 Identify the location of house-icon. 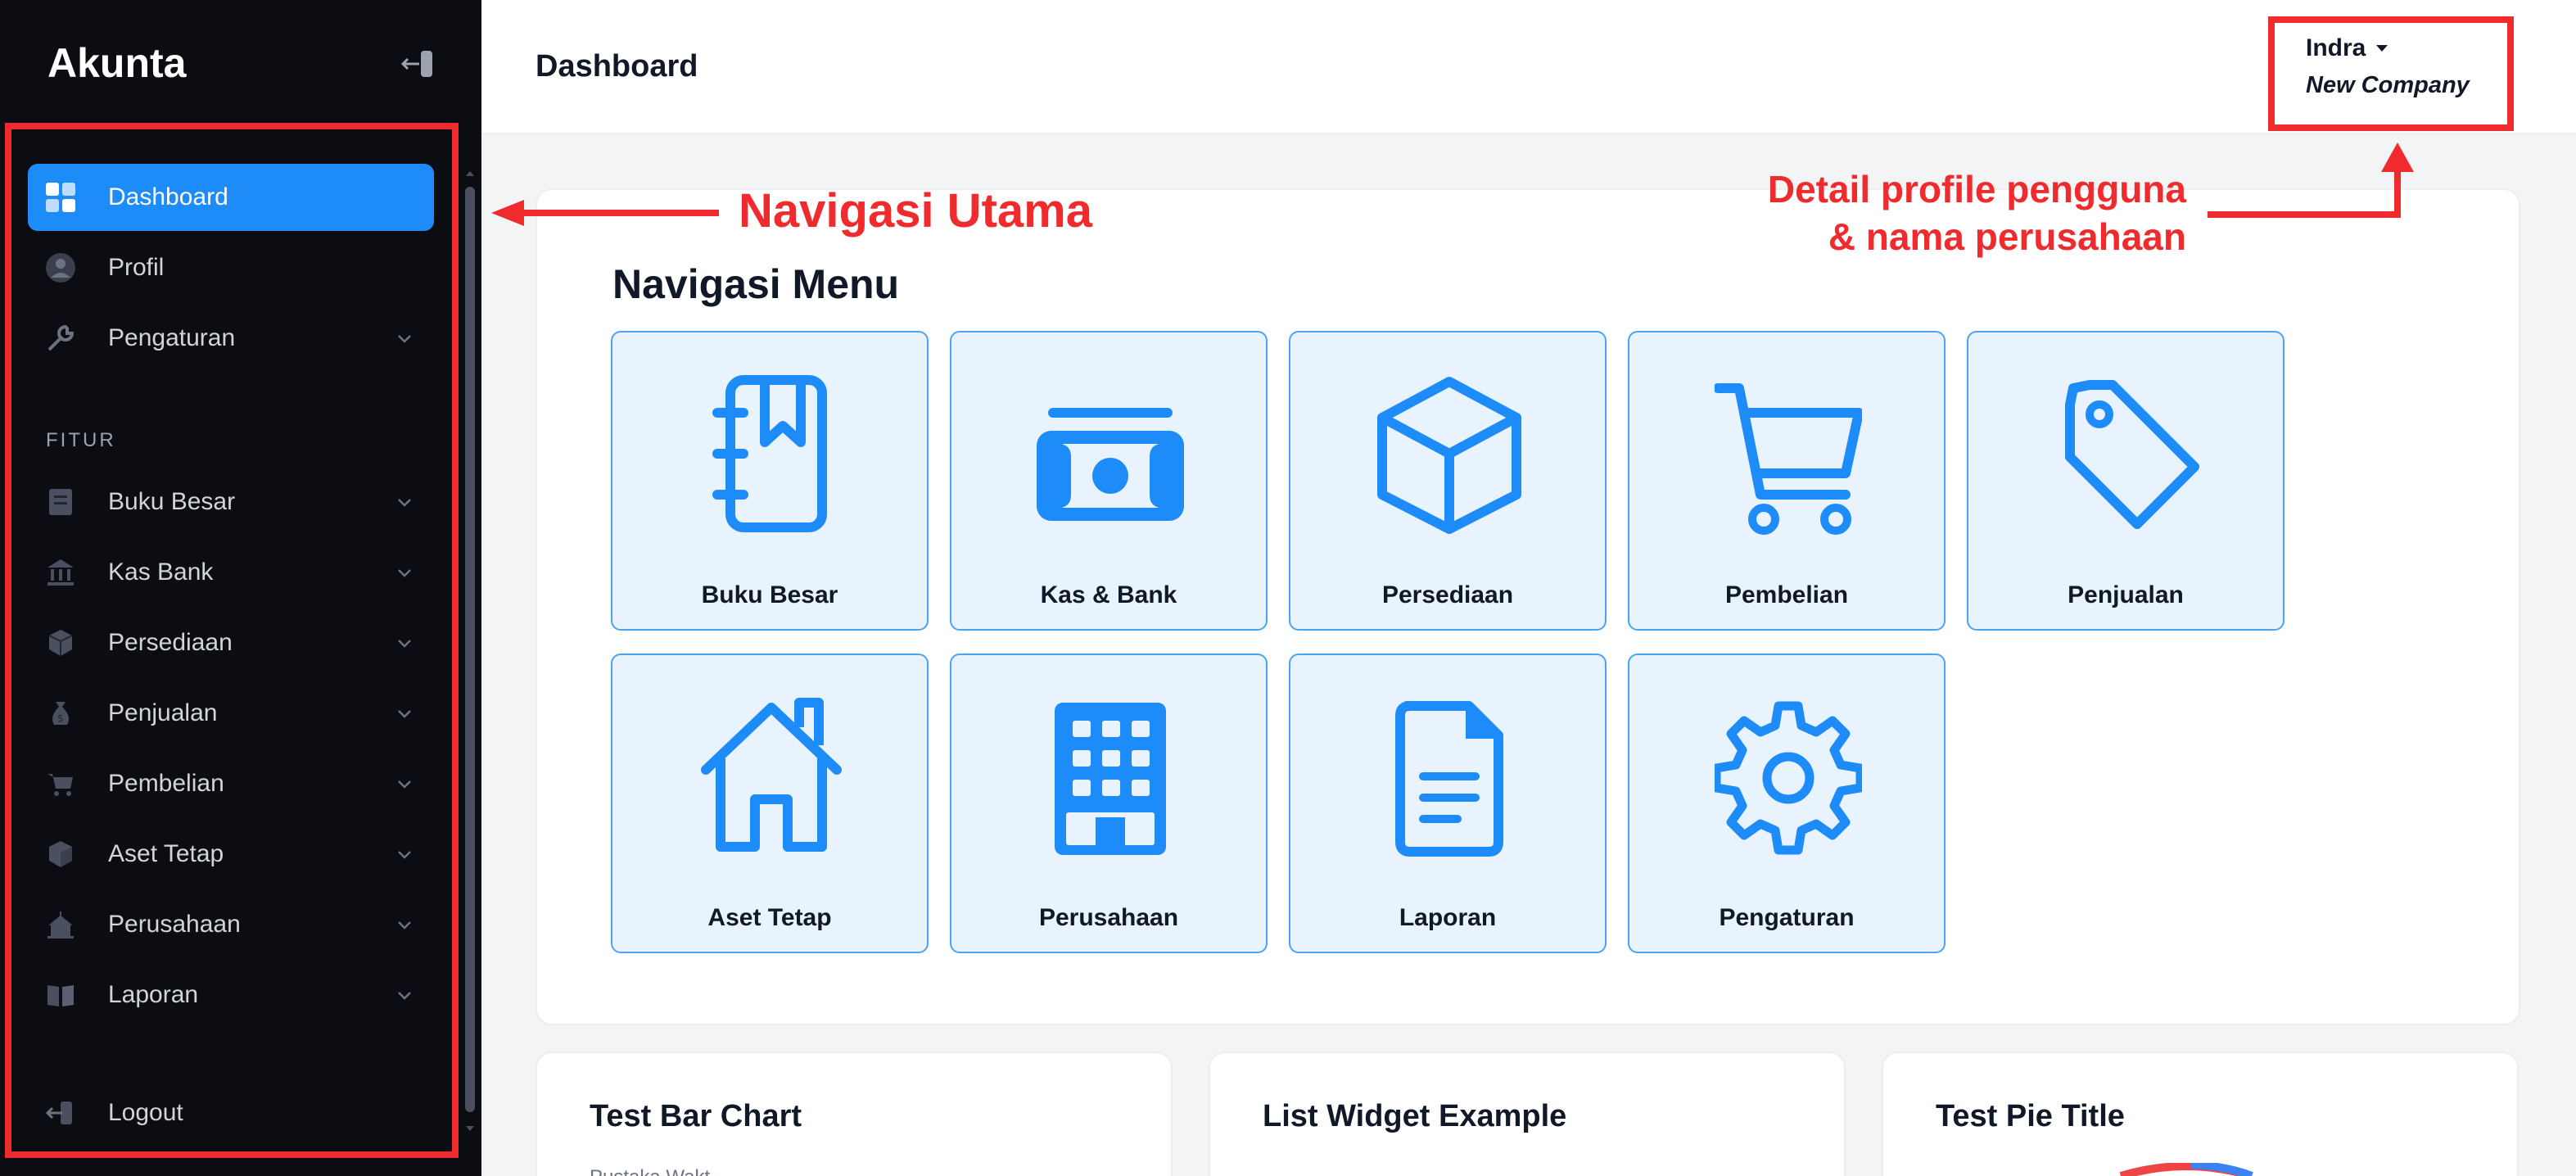
(771, 775).